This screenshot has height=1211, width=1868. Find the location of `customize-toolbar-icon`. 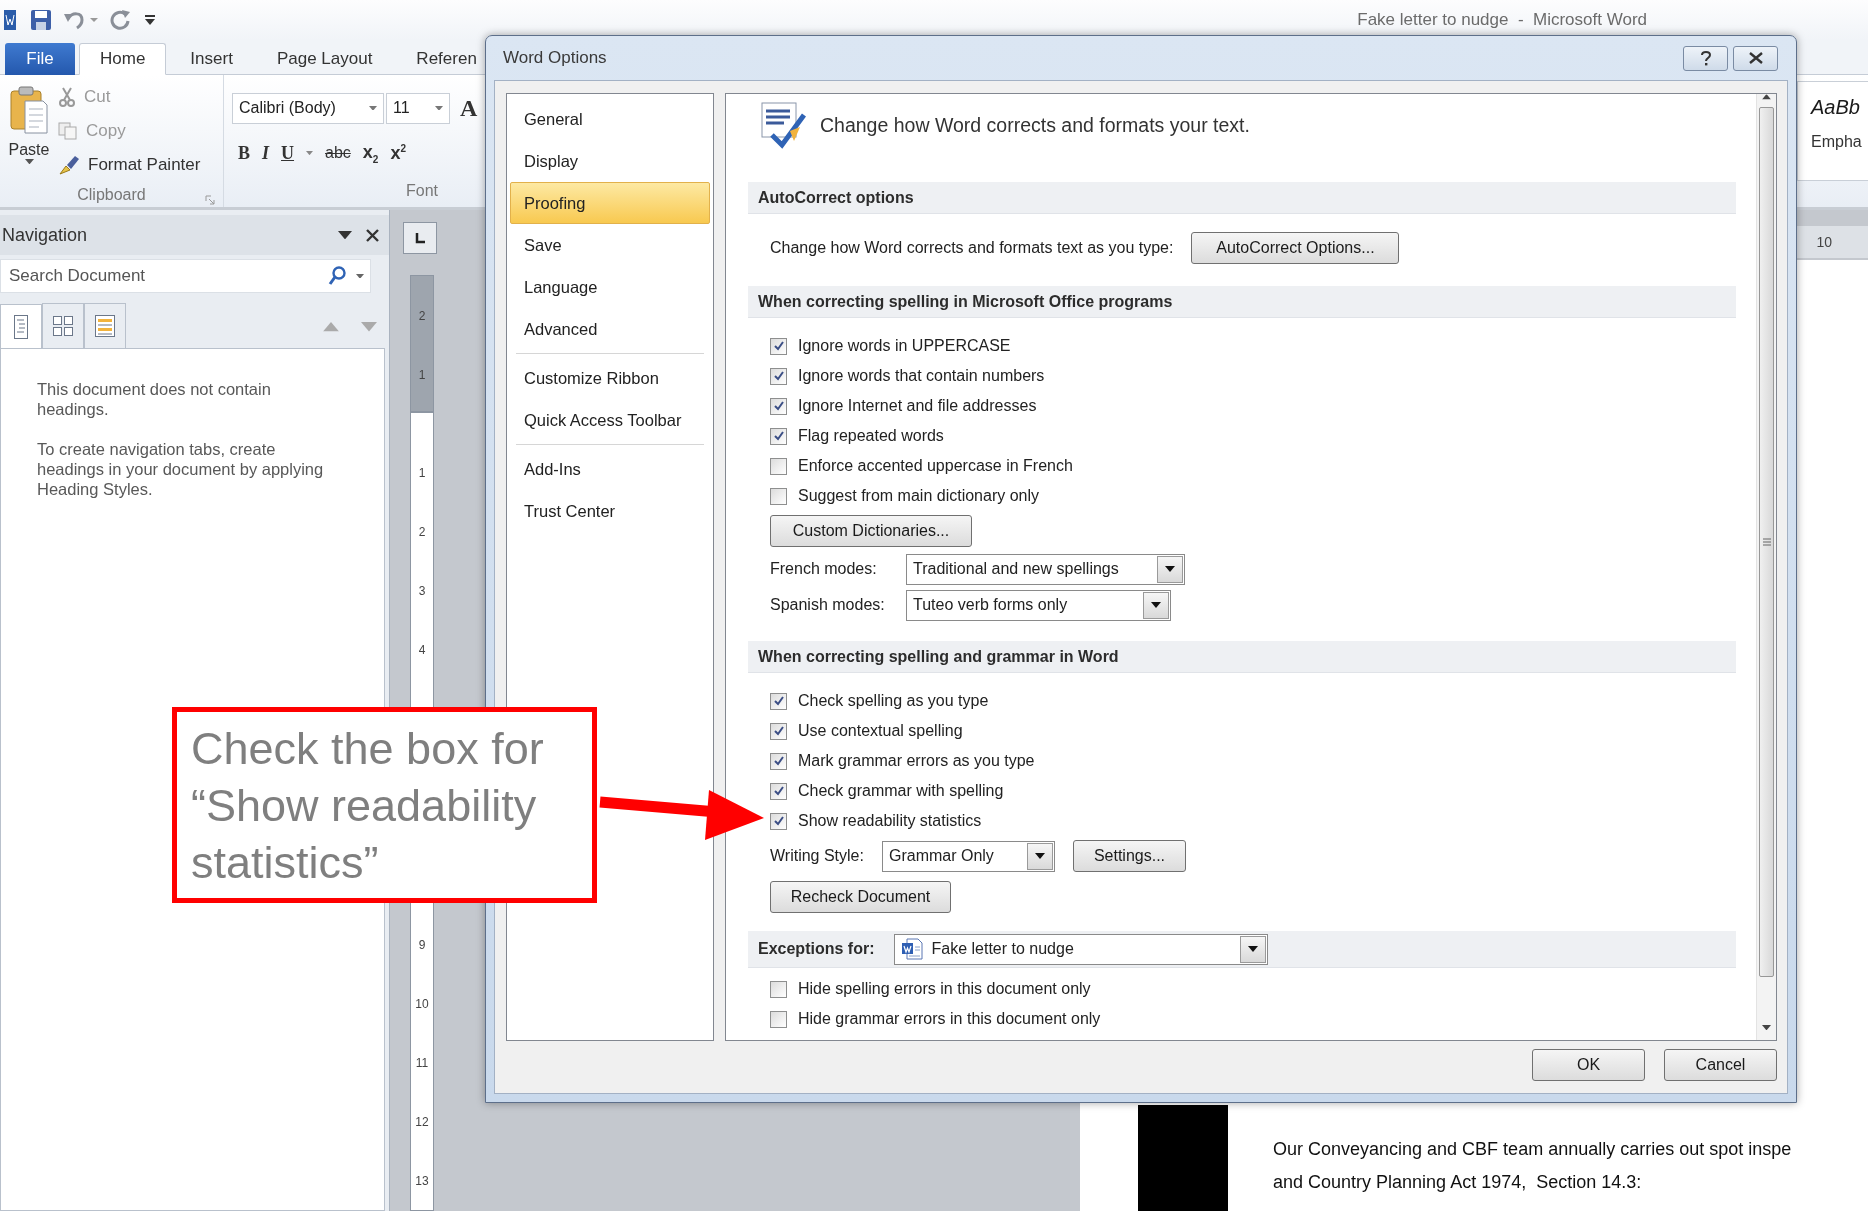

customize-toolbar-icon is located at coordinates (150, 20).